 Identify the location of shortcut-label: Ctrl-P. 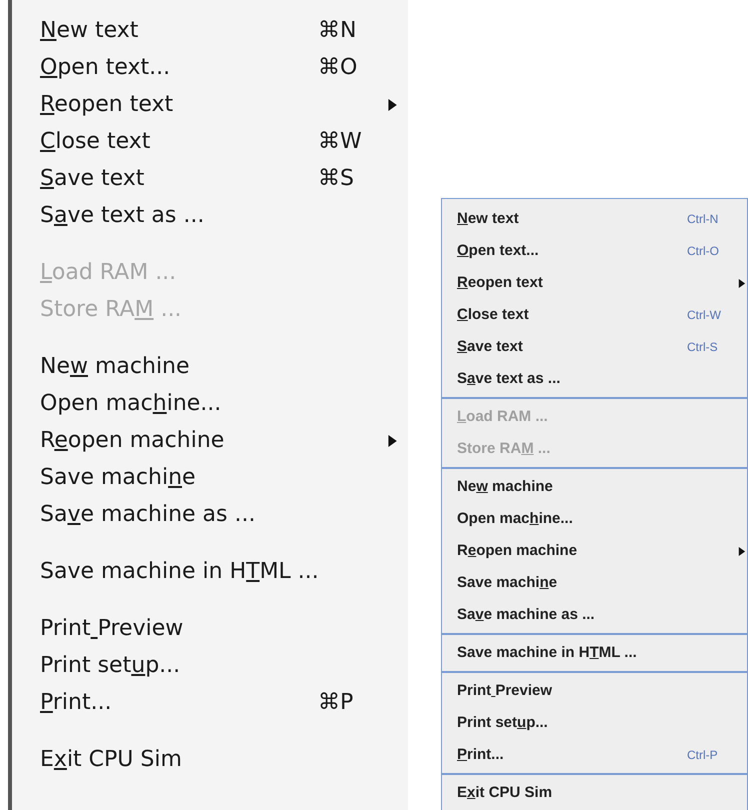
(702, 755).